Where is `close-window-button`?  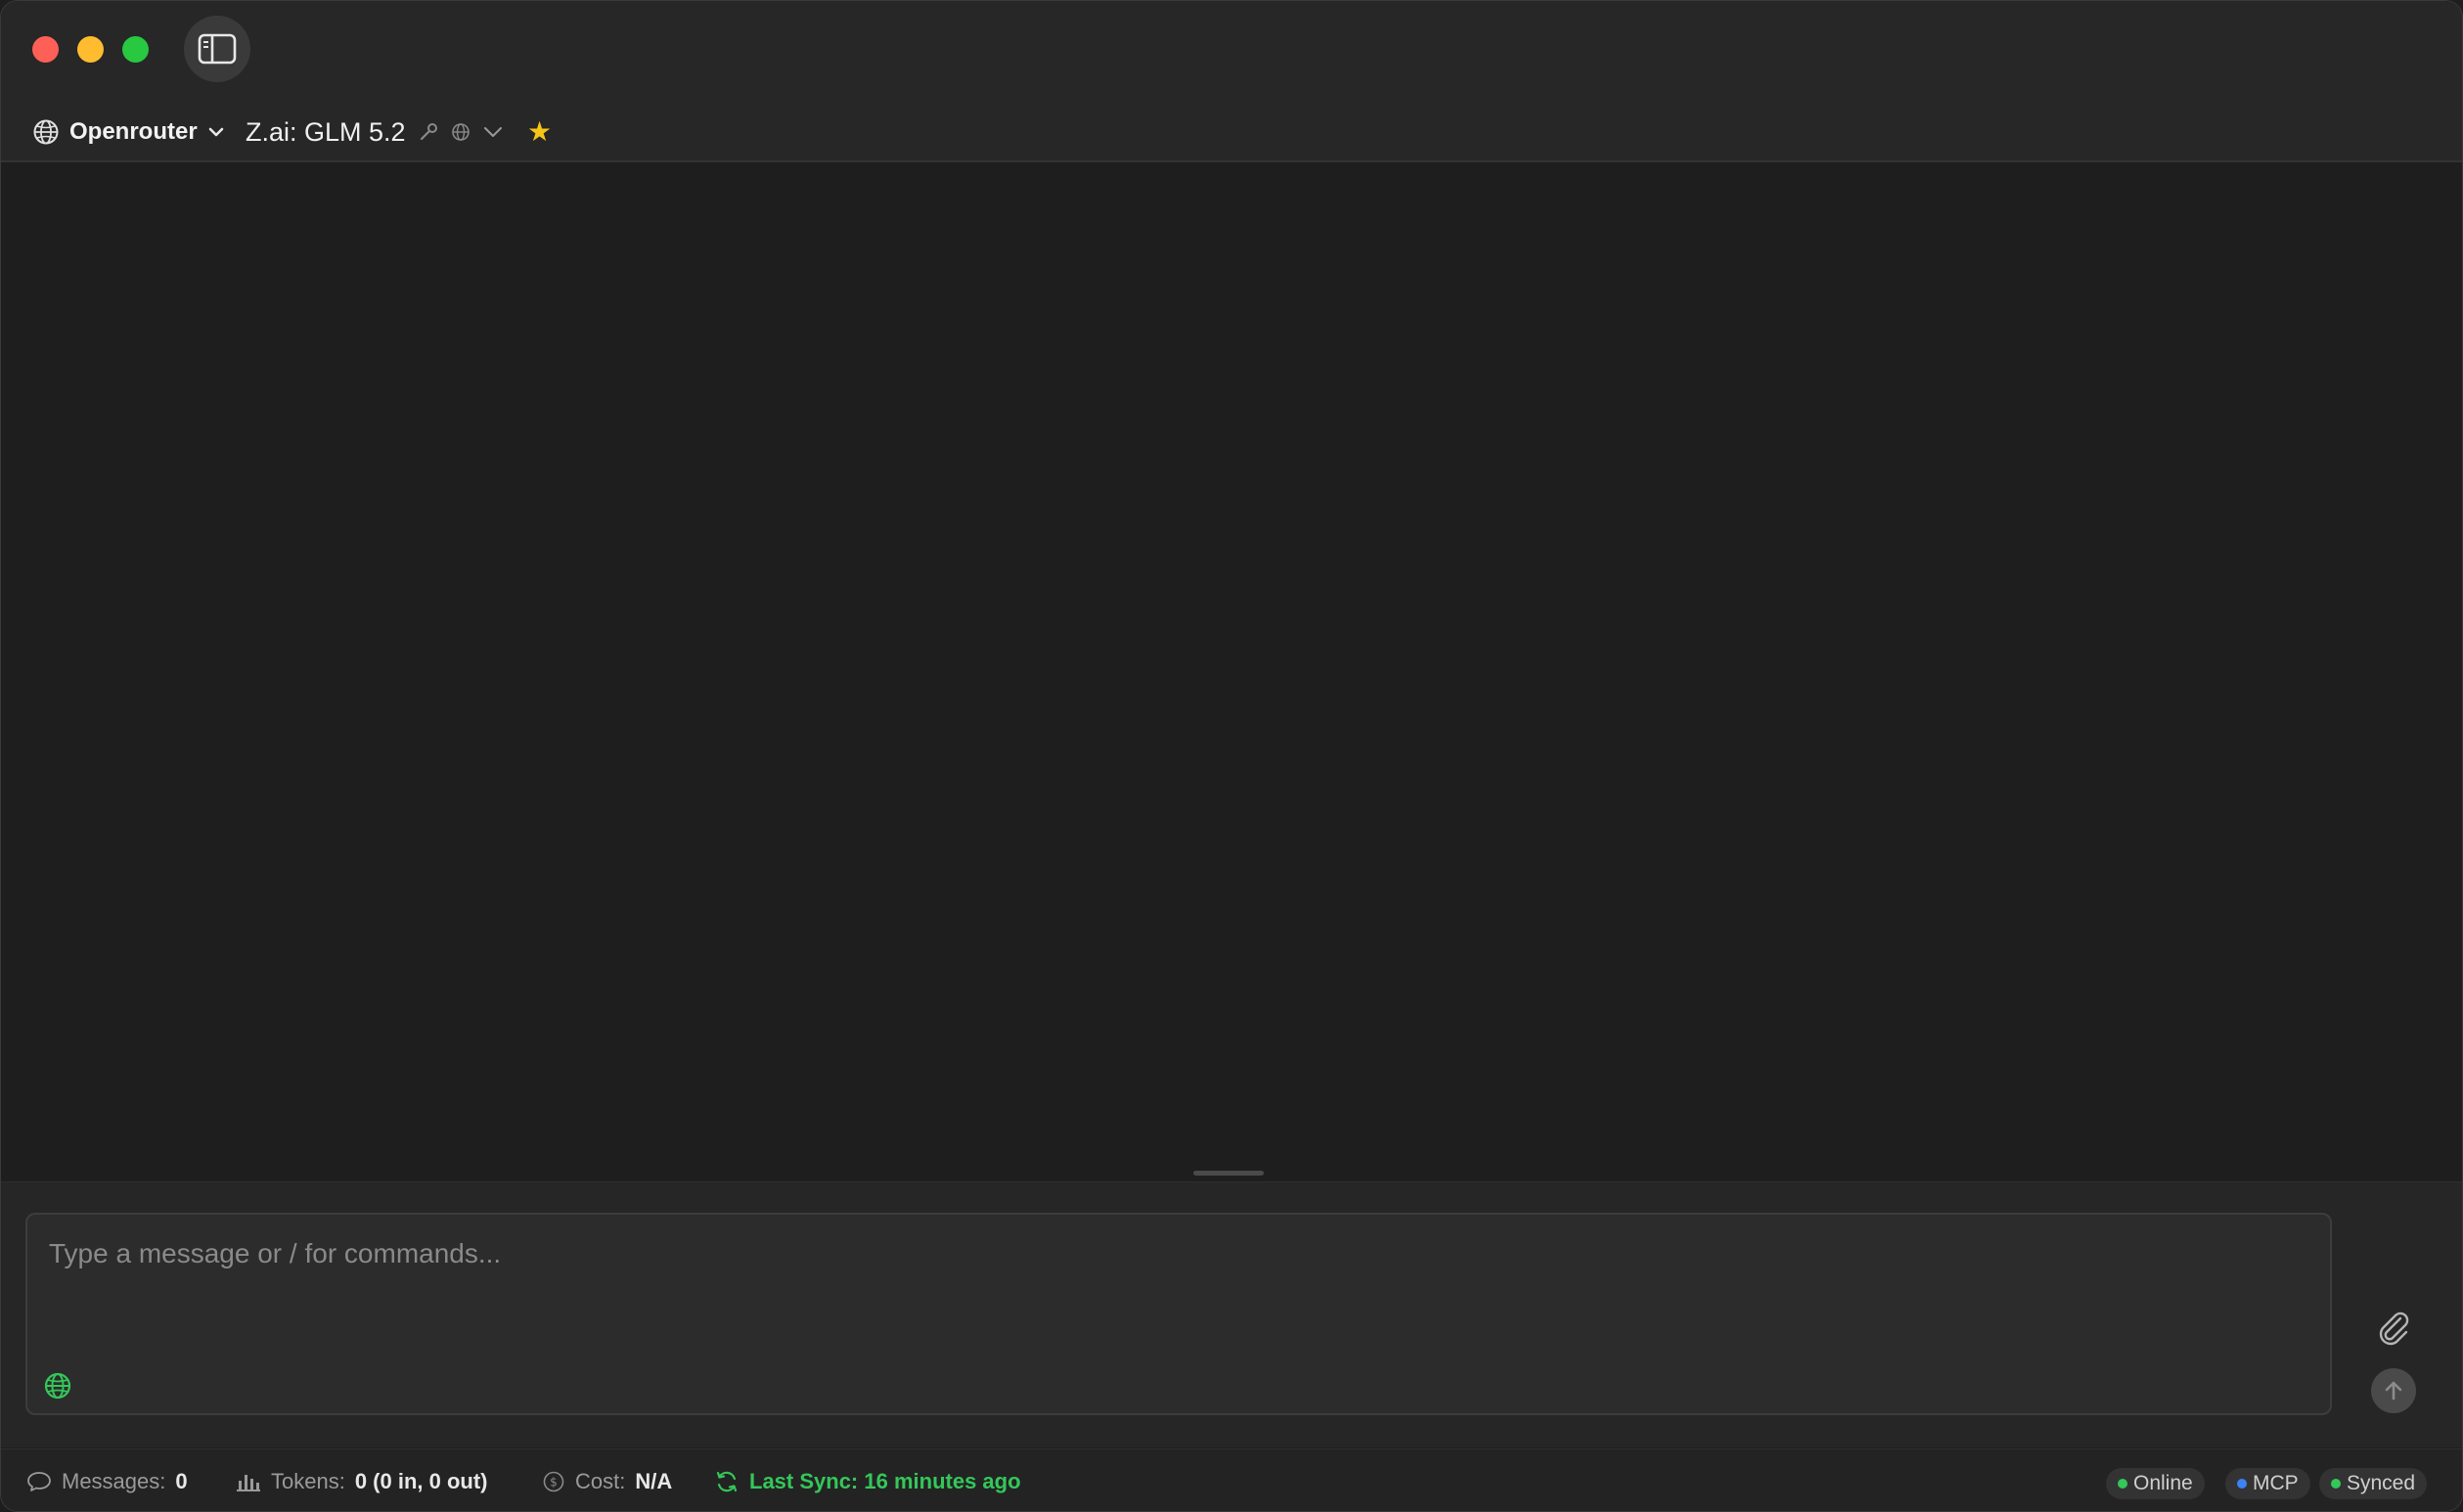
close-window-button is located at coordinates (45, 50).